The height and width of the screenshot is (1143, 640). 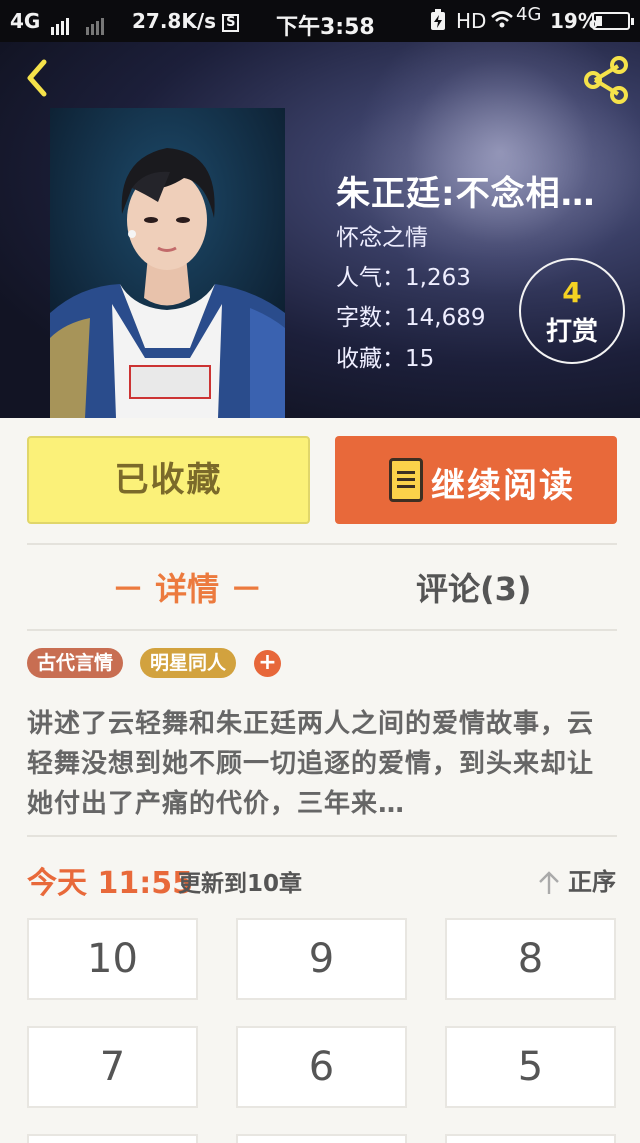 I want to click on popularity-stat: 人气：1,263, so click(x=403, y=278).